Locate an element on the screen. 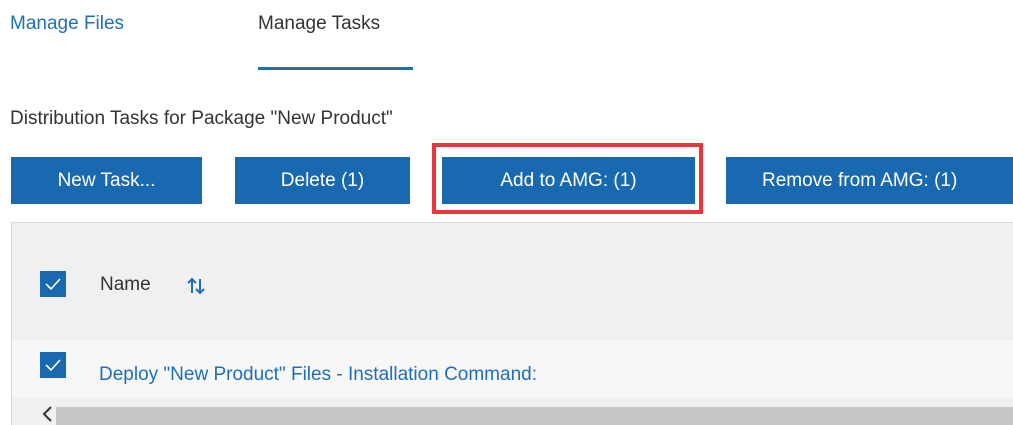  delete-button: Delete (1) is located at coordinates (322, 180).